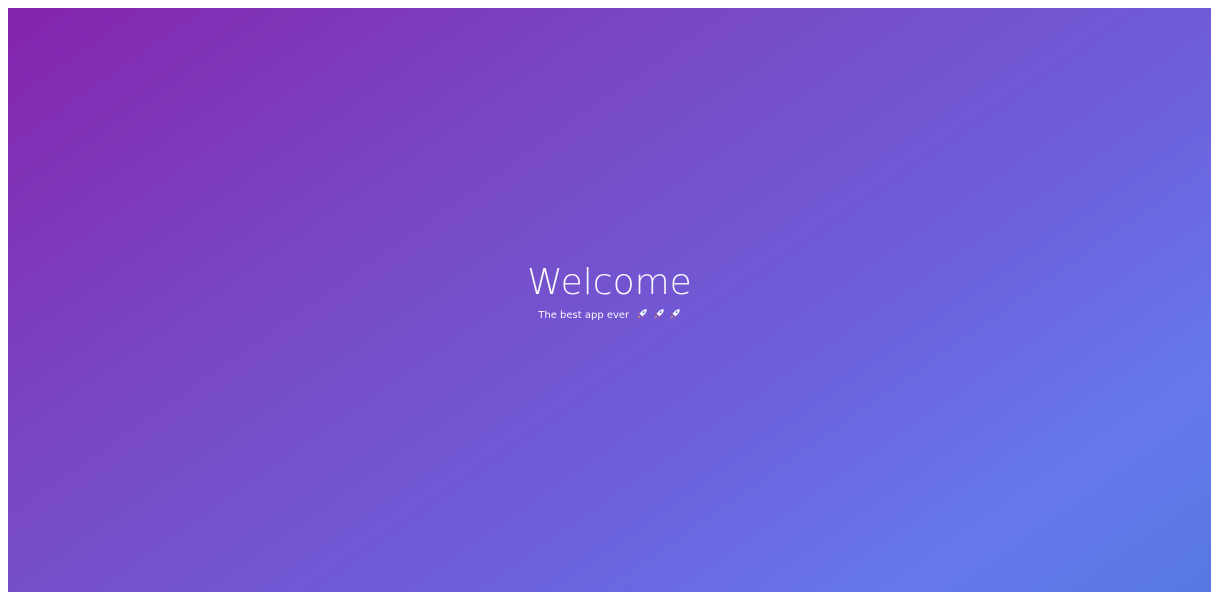 This screenshot has width=1219, height=600. What do you see at coordinates (584, 315) in the screenshot?
I see `welcome-subtitle: The best app ever` at bounding box center [584, 315].